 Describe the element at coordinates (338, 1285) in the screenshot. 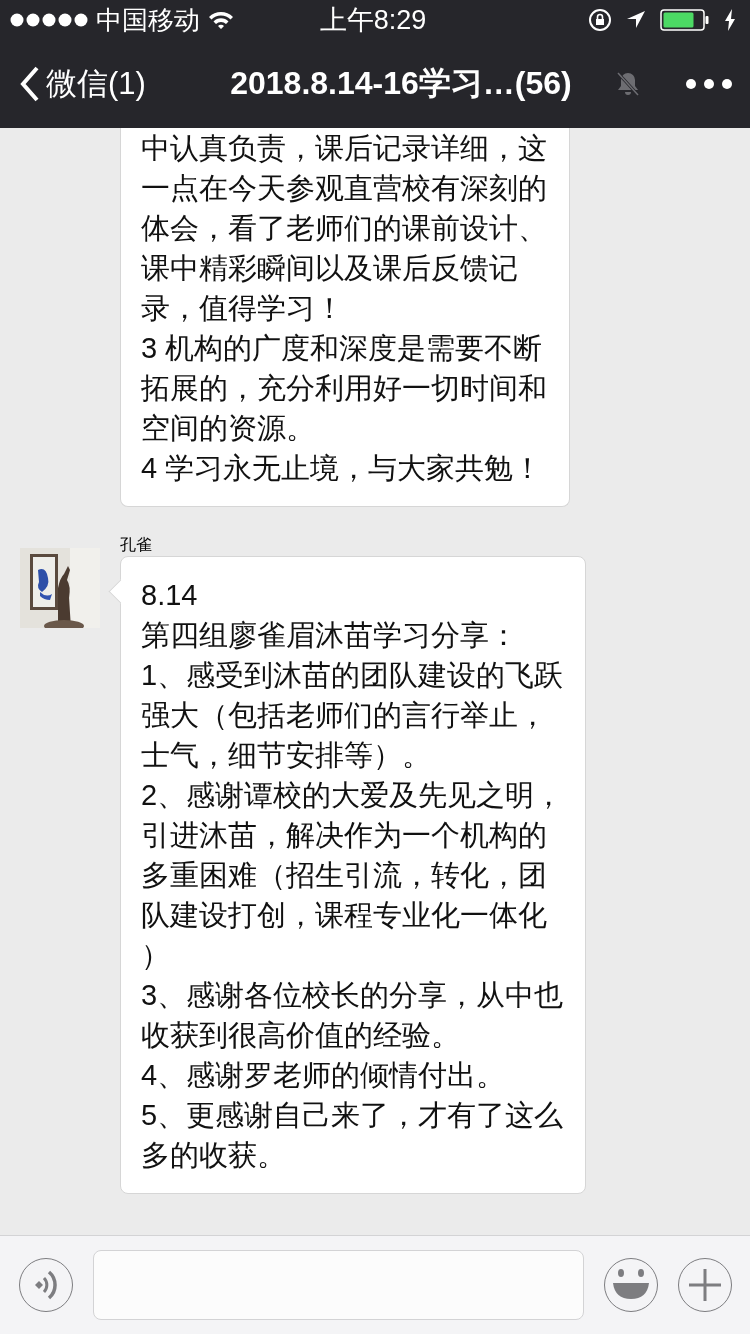

I see `message-input` at that location.